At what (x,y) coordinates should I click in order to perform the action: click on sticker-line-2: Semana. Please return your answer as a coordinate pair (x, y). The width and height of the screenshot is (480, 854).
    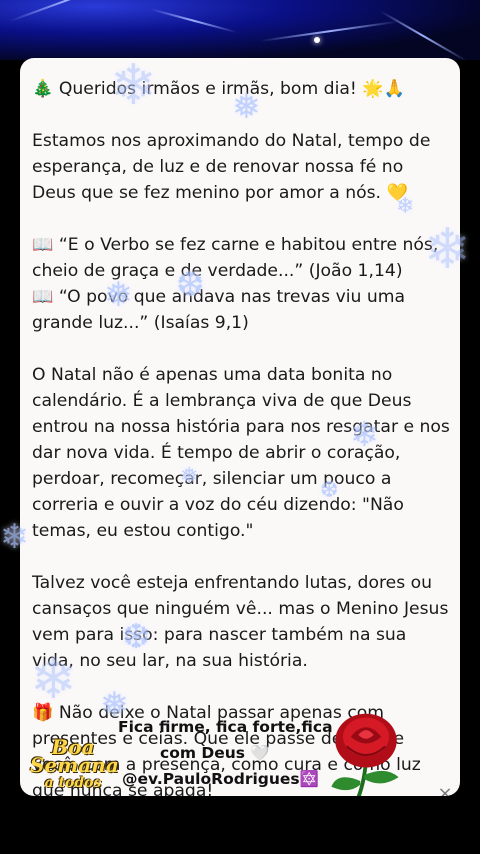
    Looking at the image, I should click on (74, 765).